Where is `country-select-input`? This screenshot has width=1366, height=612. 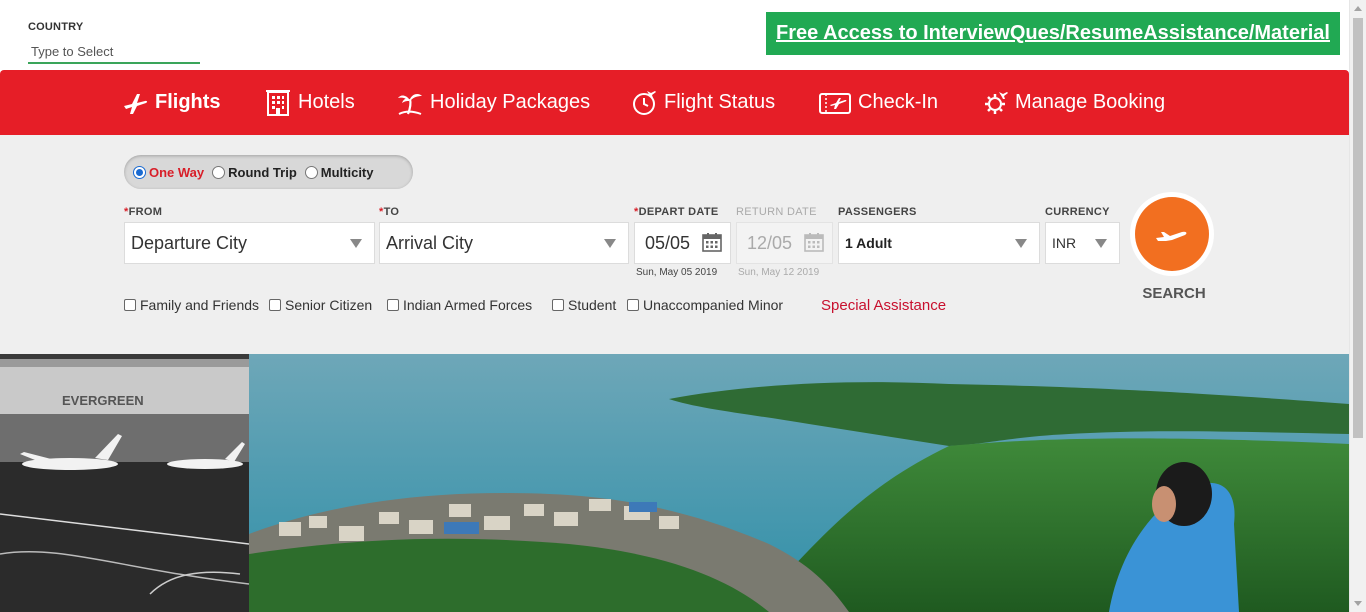 country-select-input is located at coordinates (114, 52).